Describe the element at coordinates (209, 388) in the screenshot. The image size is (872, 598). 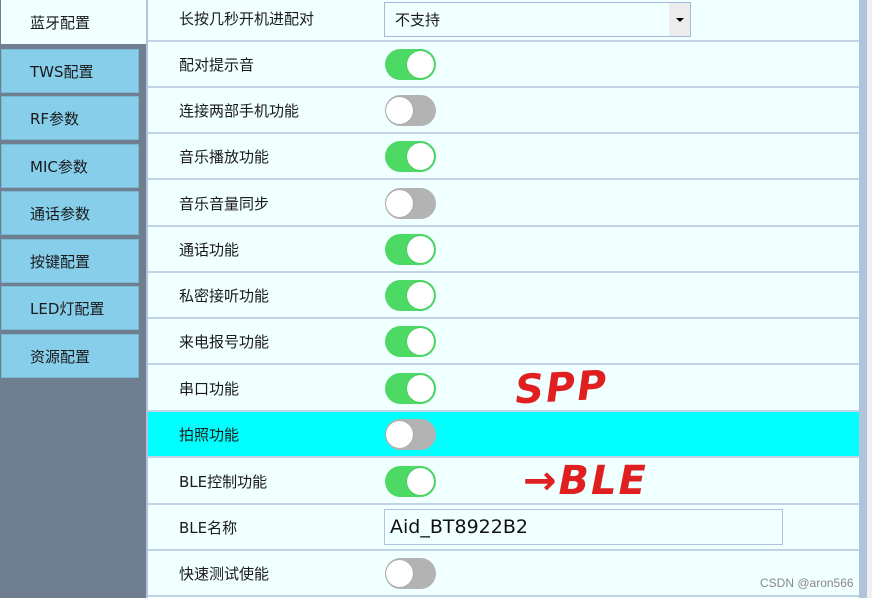
I see `setting-label: 串口功能` at that location.